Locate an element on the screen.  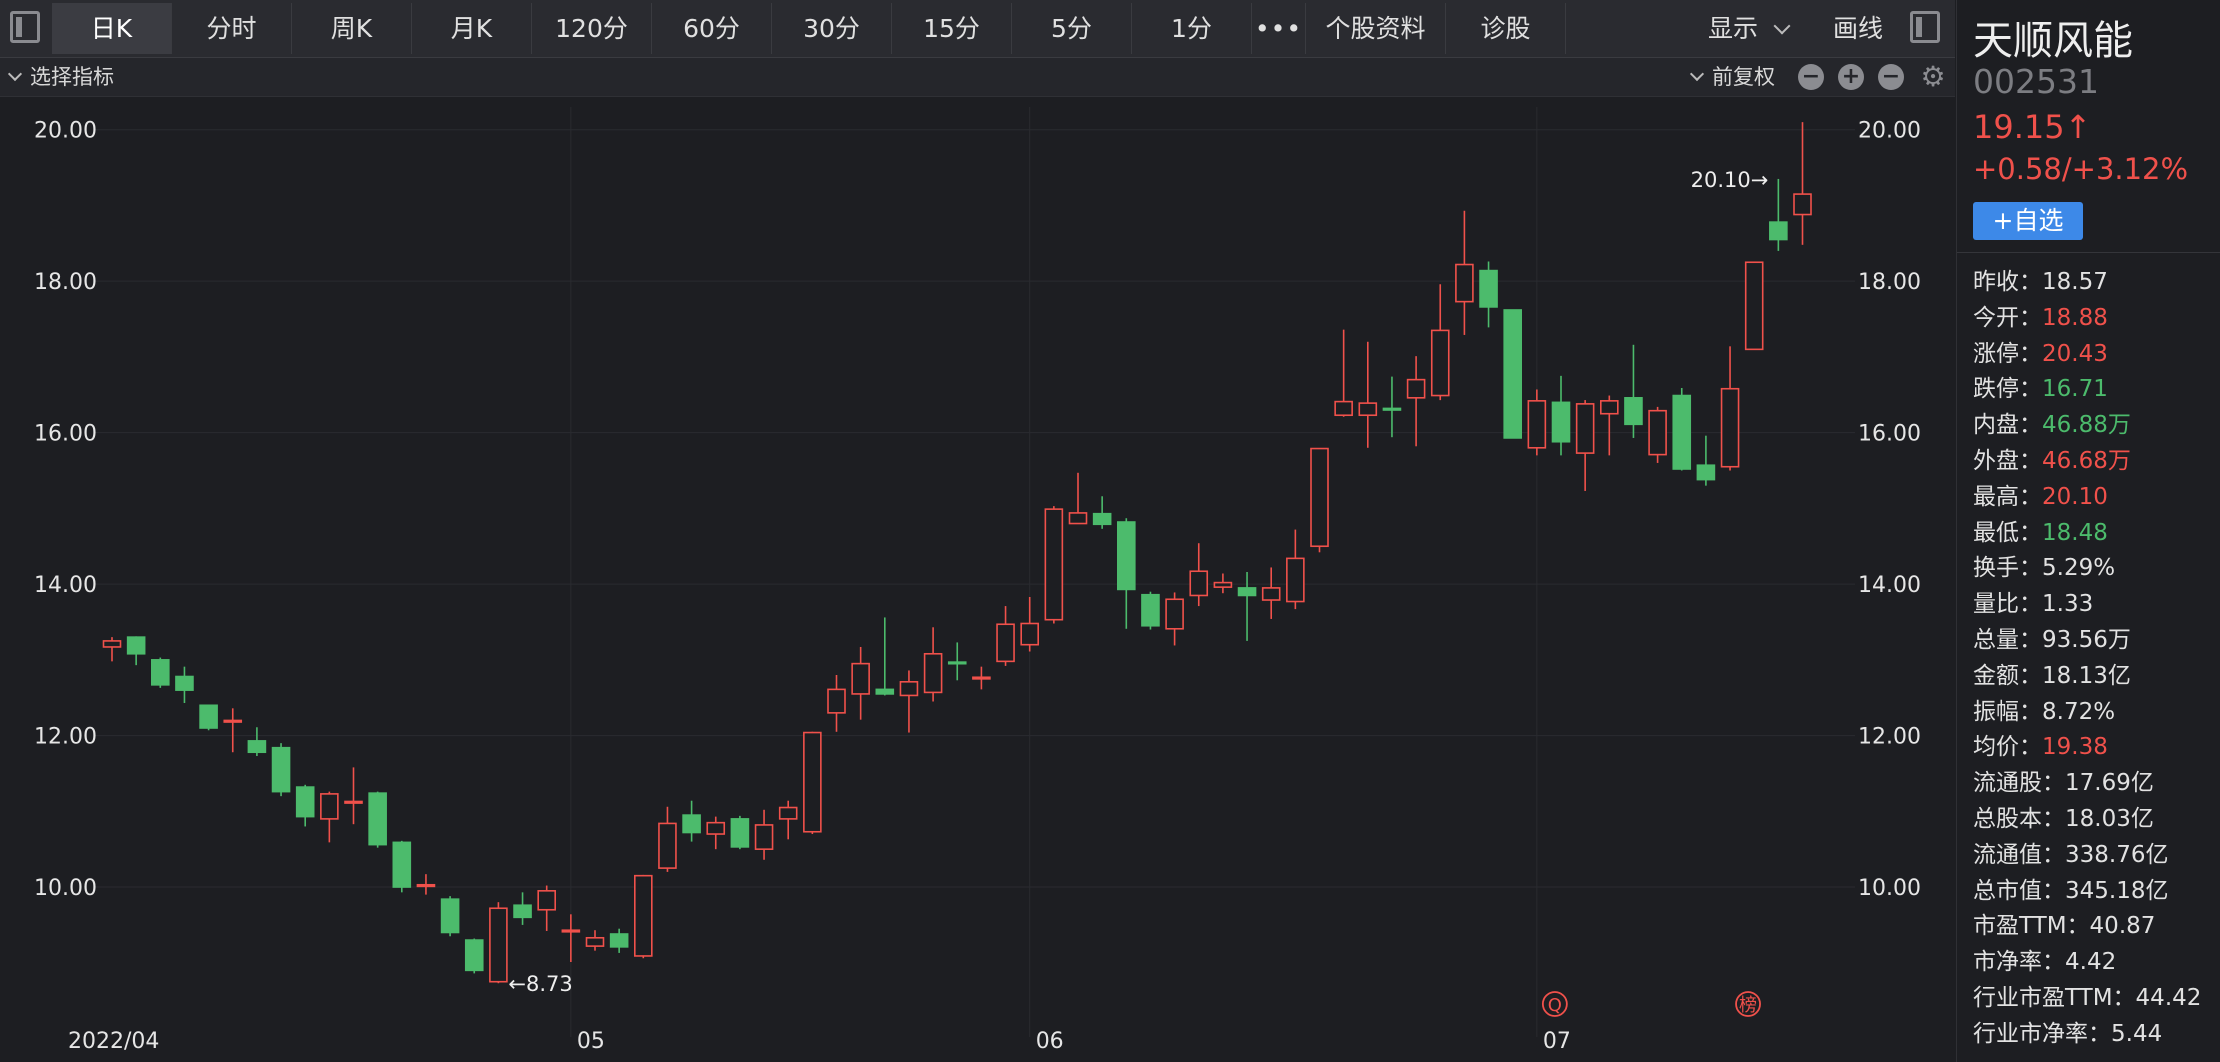
adjust-selector: 前复权 is located at coordinates (1732, 77).